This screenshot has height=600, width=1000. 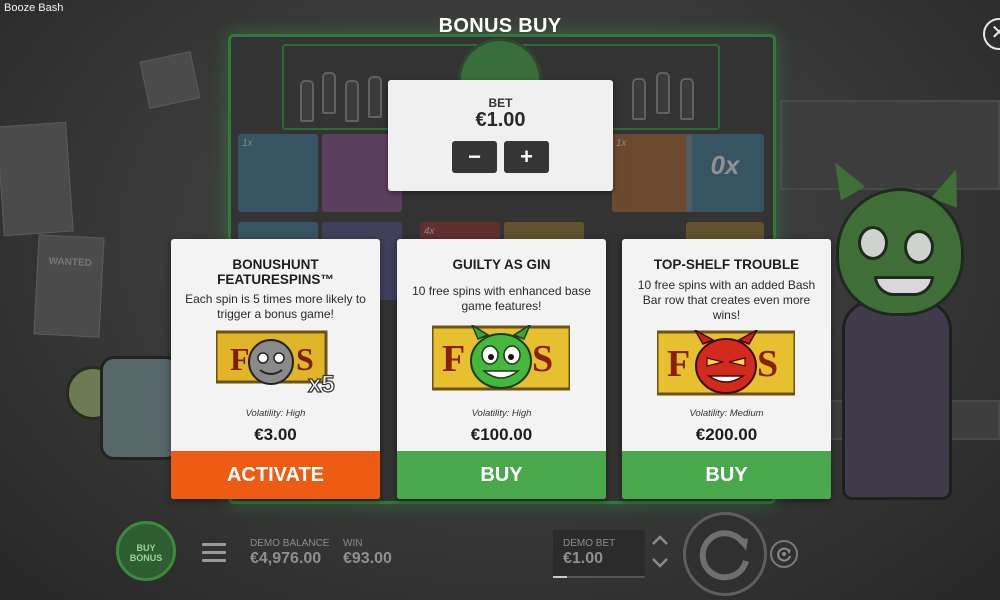 I want to click on menu-icon, so click(x=214, y=553).